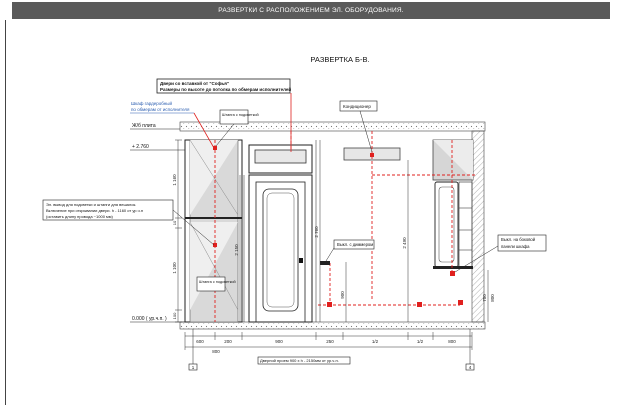  What do you see at coordinates (200, 341) in the screenshot?
I see `dim-bottom-0: 600` at bounding box center [200, 341].